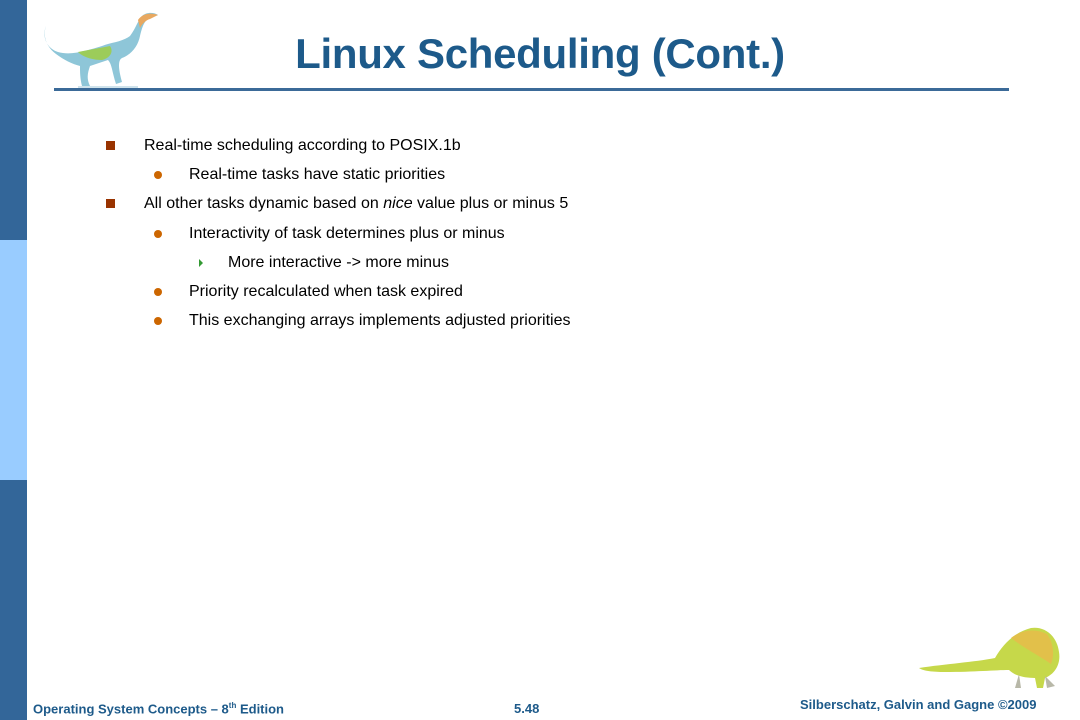 Image resolution: width=1080 pixels, height=720 pixels. Describe the element at coordinates (317, 174) in the screenshot. I see `bullet-item: Real-time tasks have static priorities` at that location.